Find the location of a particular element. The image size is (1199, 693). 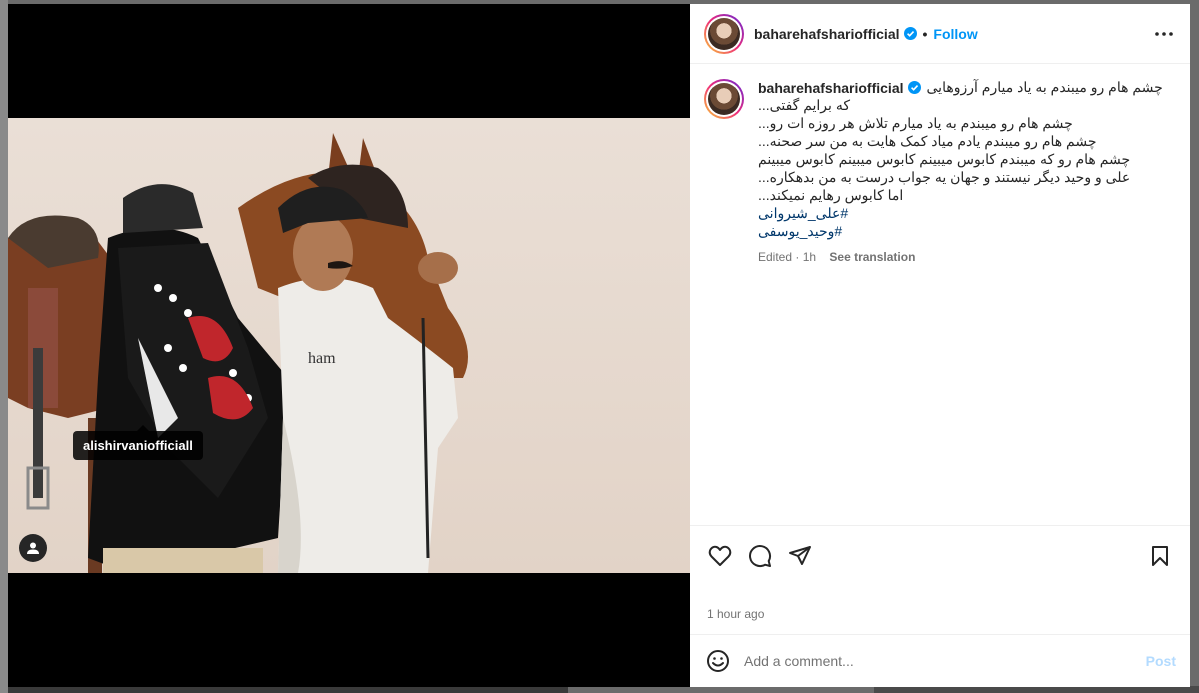

post-actions-bar is located at coordinates (940, 555).